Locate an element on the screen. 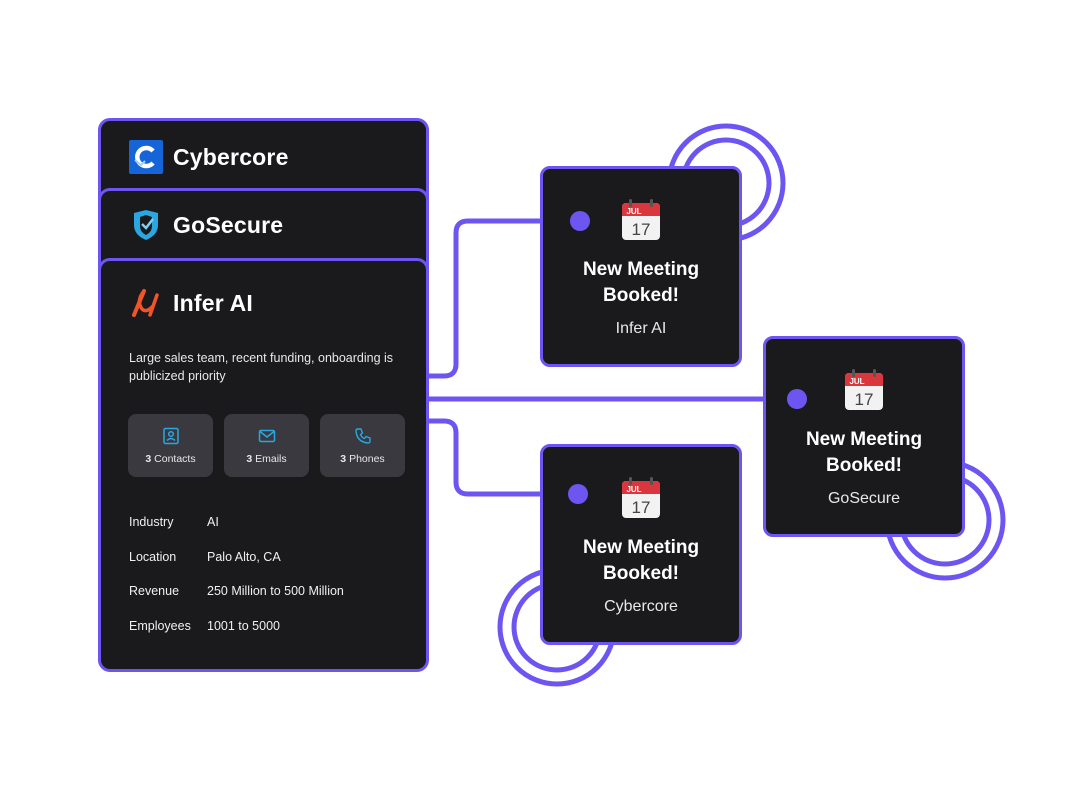 This screenshot has width=1080, height=800. cybercore-logo-icon is located at coordinates (146, 157).